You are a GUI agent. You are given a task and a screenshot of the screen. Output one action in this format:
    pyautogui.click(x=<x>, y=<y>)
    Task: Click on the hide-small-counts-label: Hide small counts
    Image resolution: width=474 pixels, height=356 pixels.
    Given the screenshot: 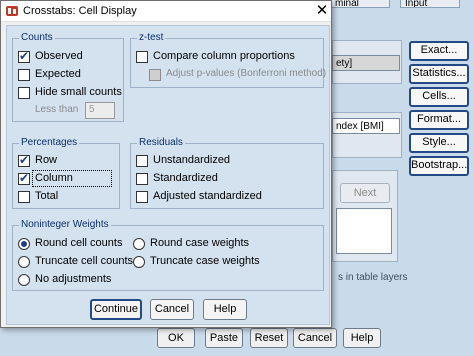 What is the action you would take?
    pyautogui.click(x=78, y=92)
    